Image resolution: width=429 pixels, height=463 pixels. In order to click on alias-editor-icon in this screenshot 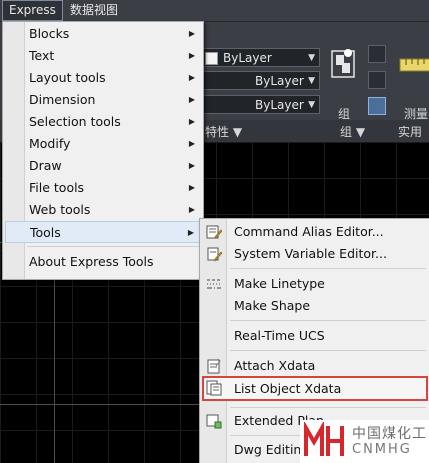, I will do `click(214, 232)`.